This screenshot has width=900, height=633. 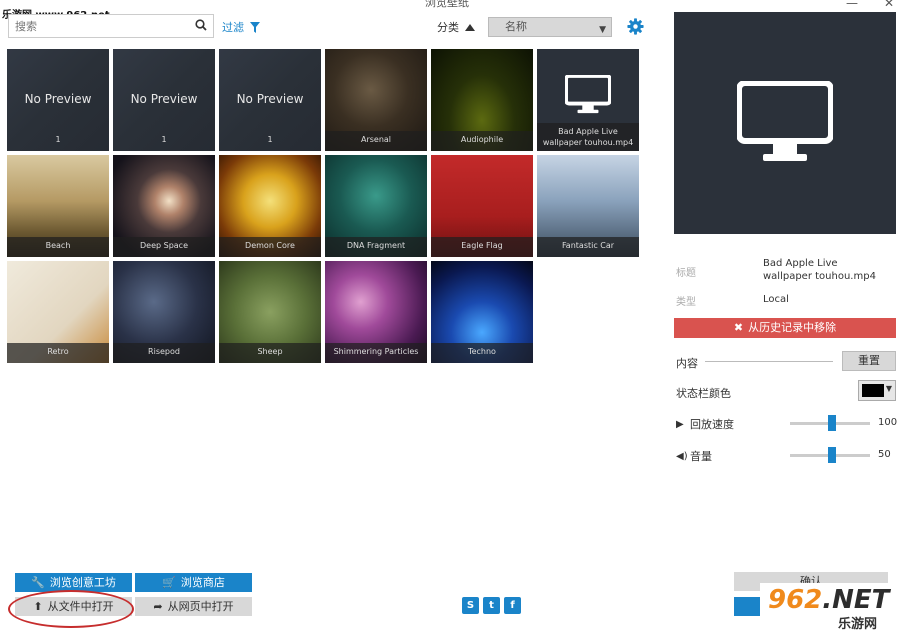 I want to click on browse-store-button: 🛒 浏览商店, so click(x=193, y=582).